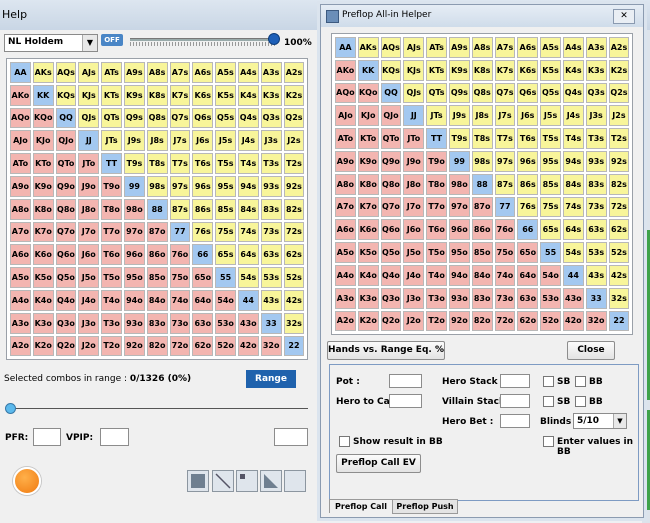  I want to click on hand-cell: 86s, so click(203, 209).